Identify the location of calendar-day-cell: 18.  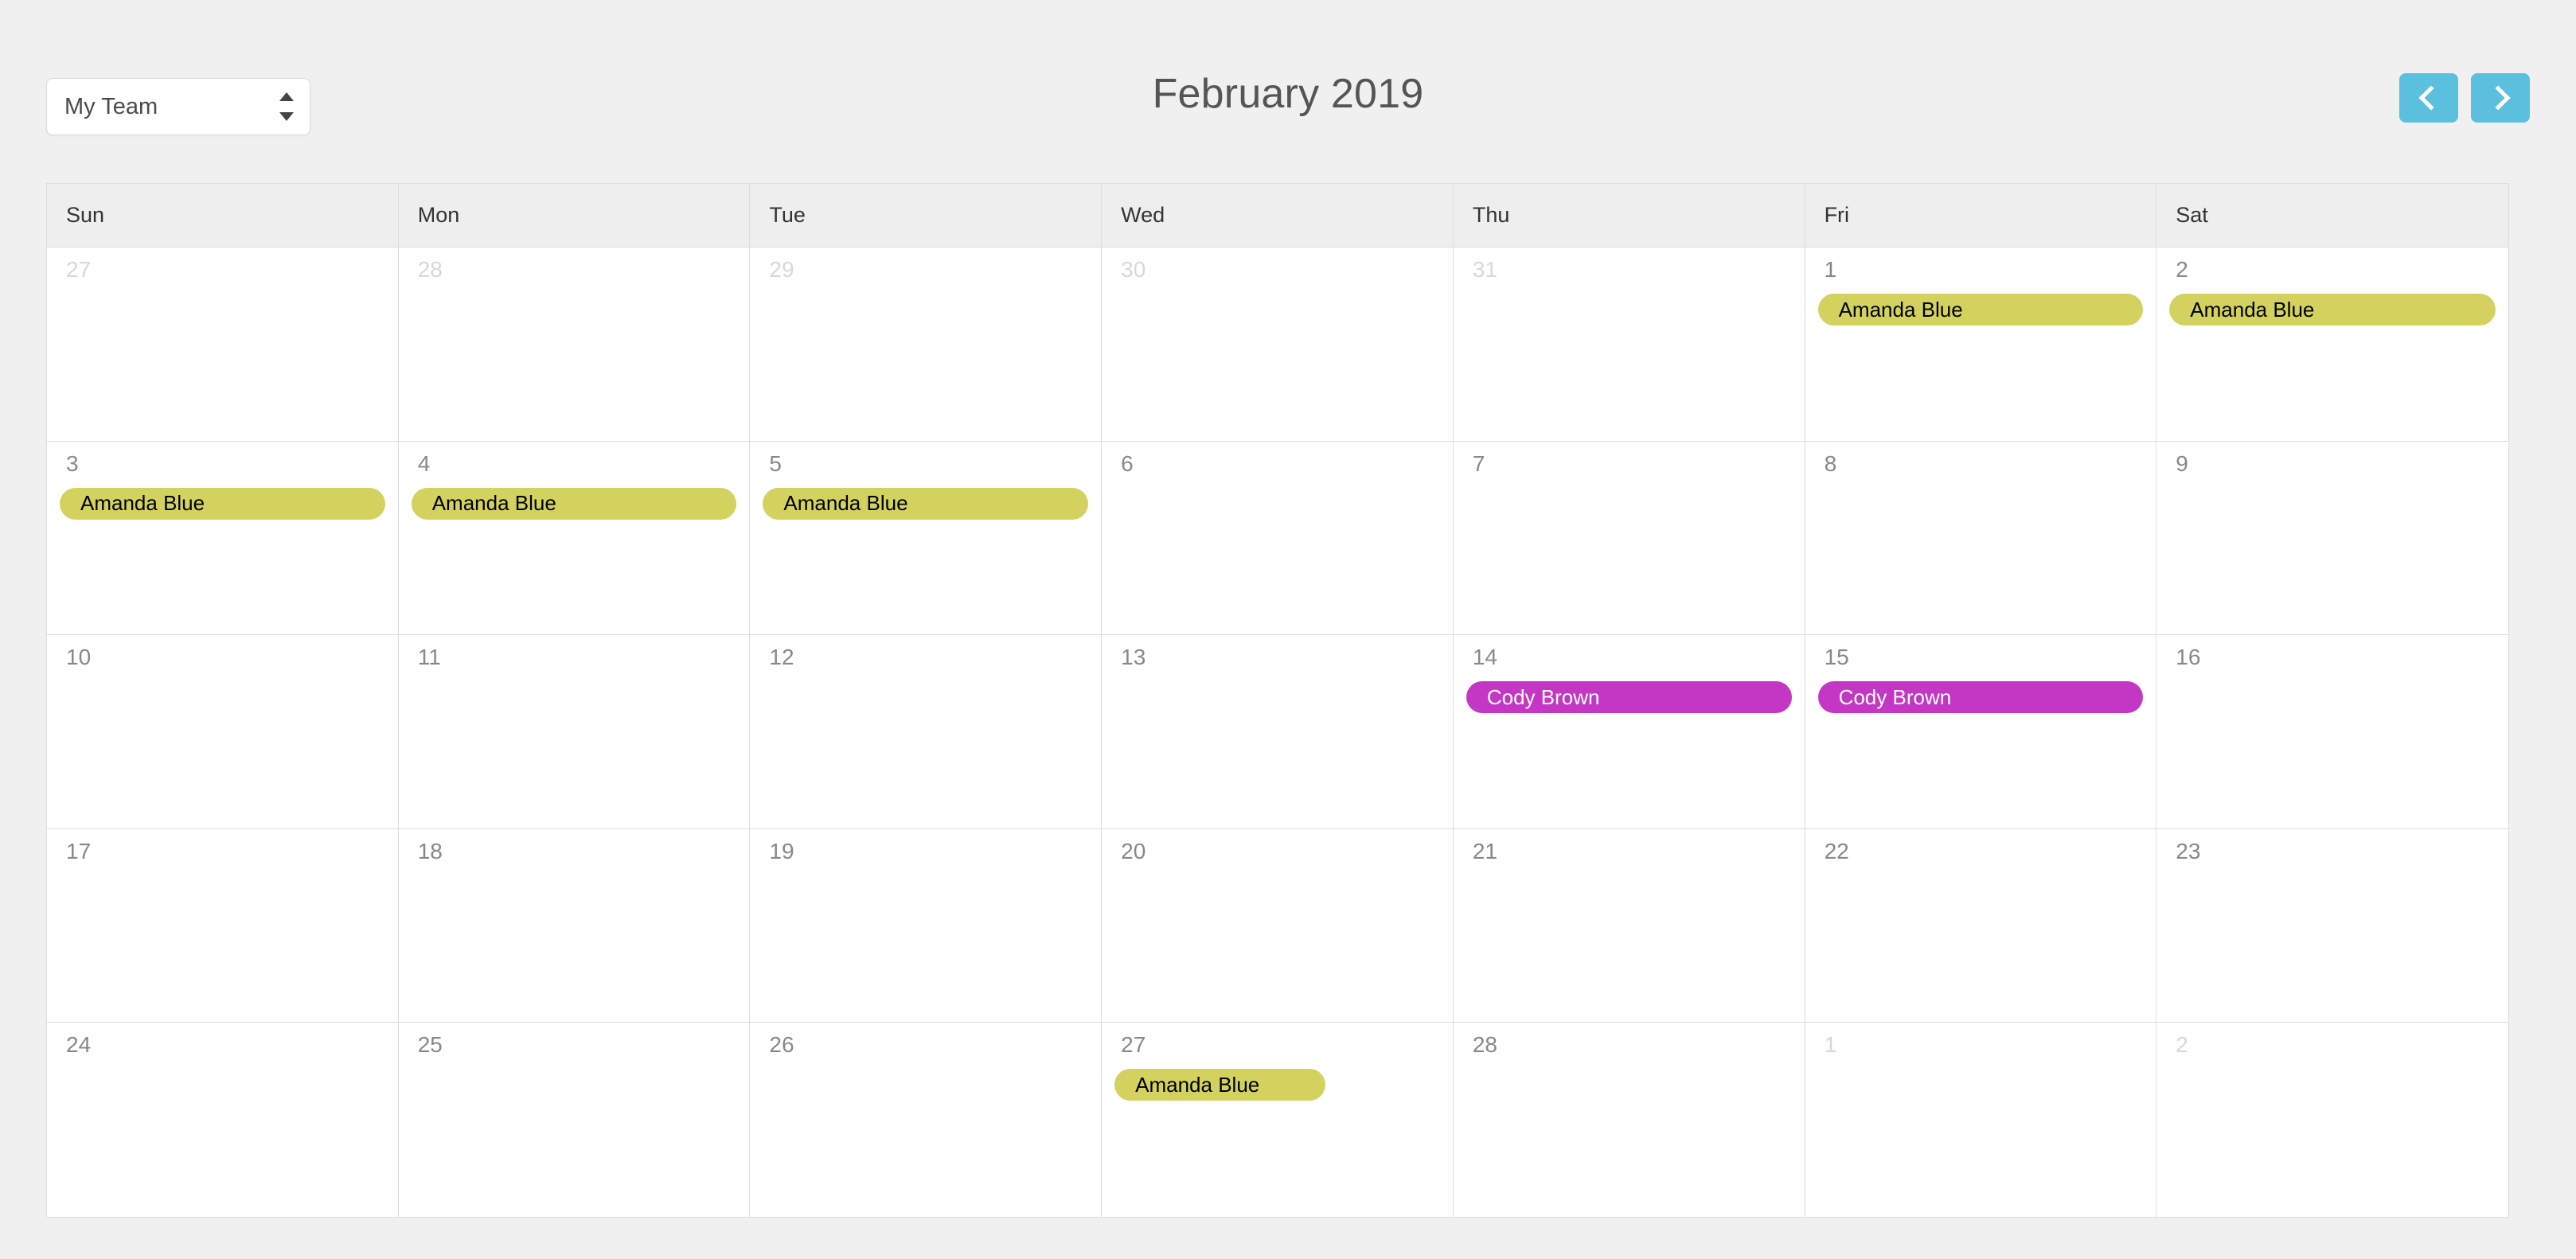
(574, 926).